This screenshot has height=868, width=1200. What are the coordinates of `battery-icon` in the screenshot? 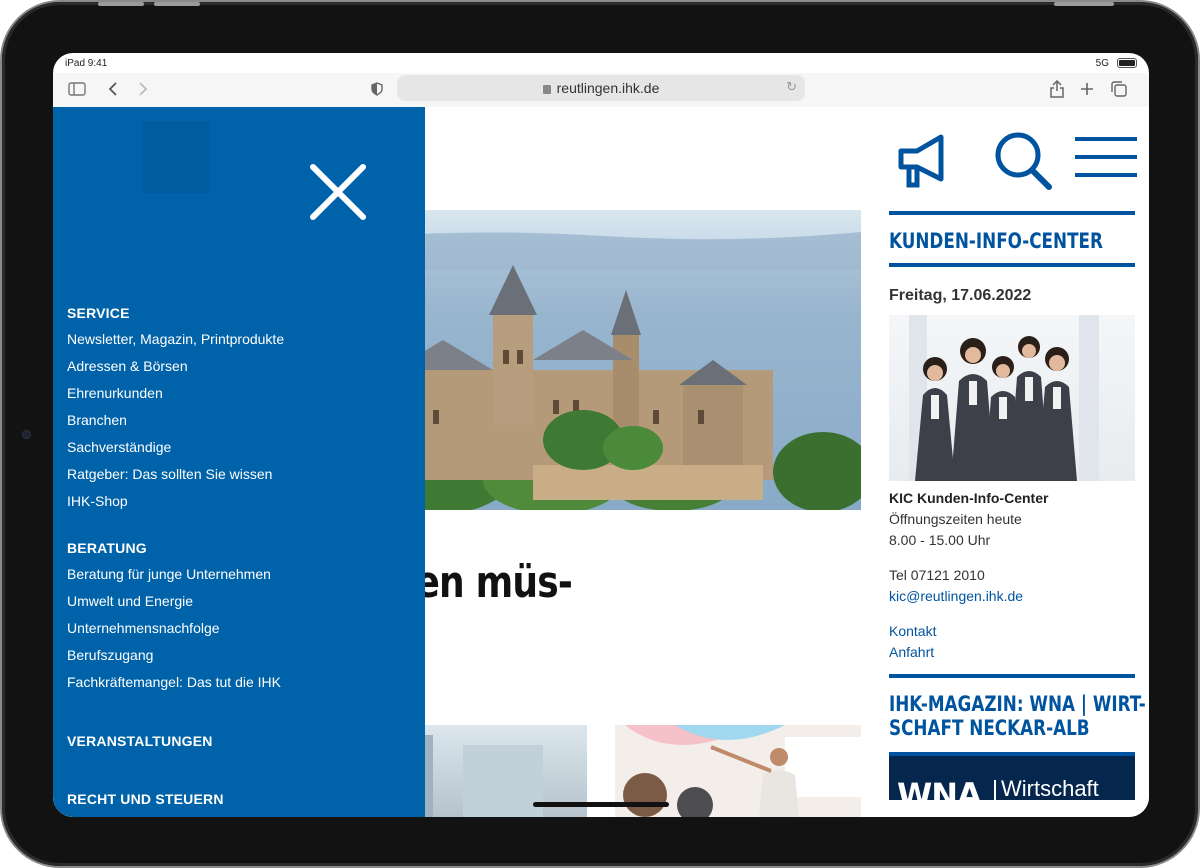 It's located at (1127, 63).